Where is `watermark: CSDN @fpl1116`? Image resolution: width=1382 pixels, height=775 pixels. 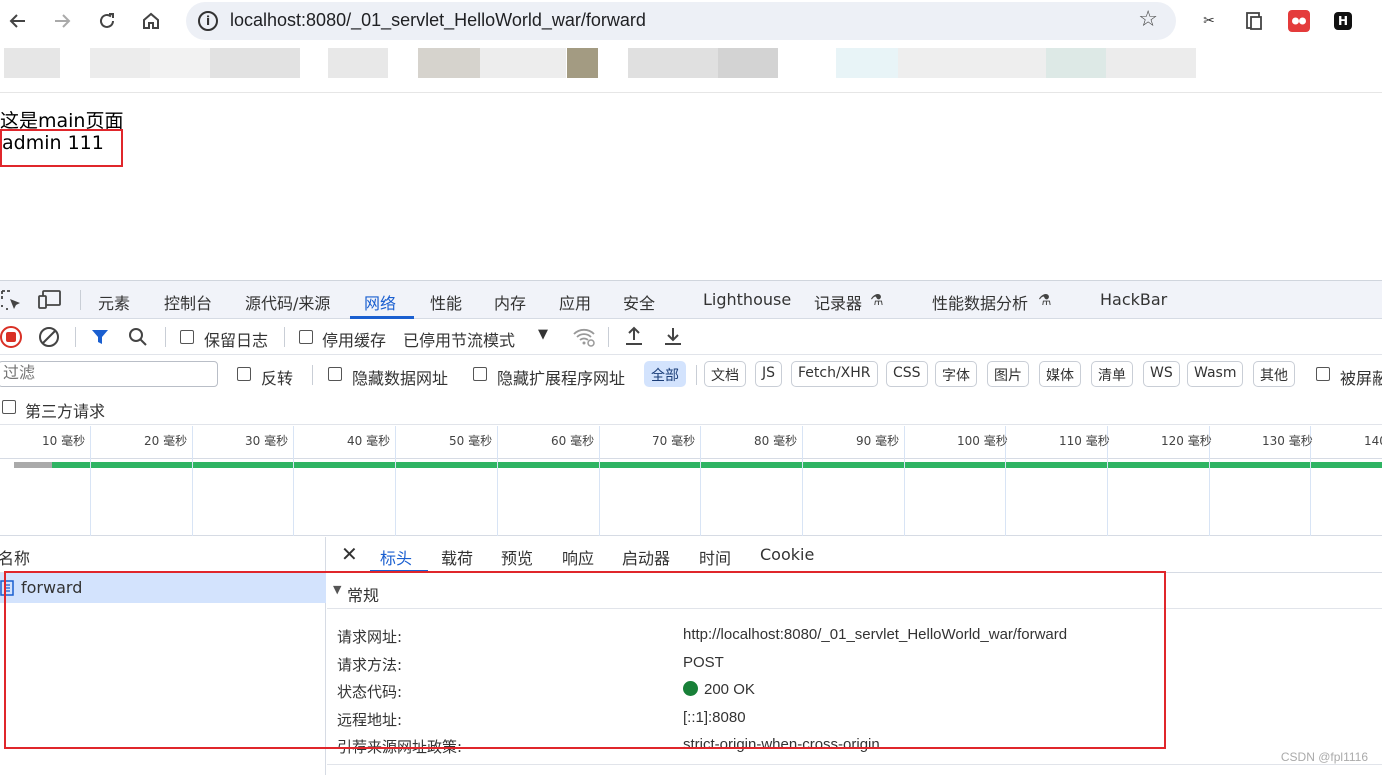 watermark: CSDN @fpl1116 is located at coordinates (1324, 757).